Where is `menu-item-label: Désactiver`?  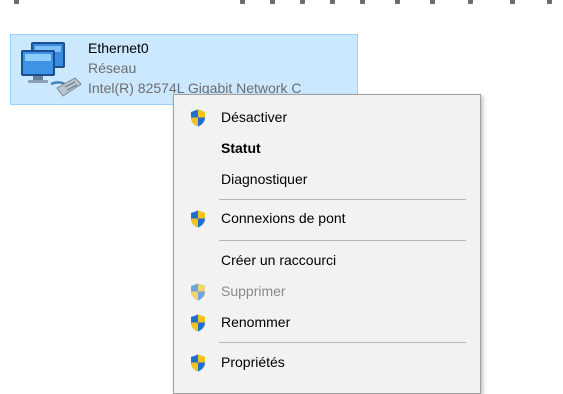
menu-item-label: Désactiver is located at coordinates (254, 117).